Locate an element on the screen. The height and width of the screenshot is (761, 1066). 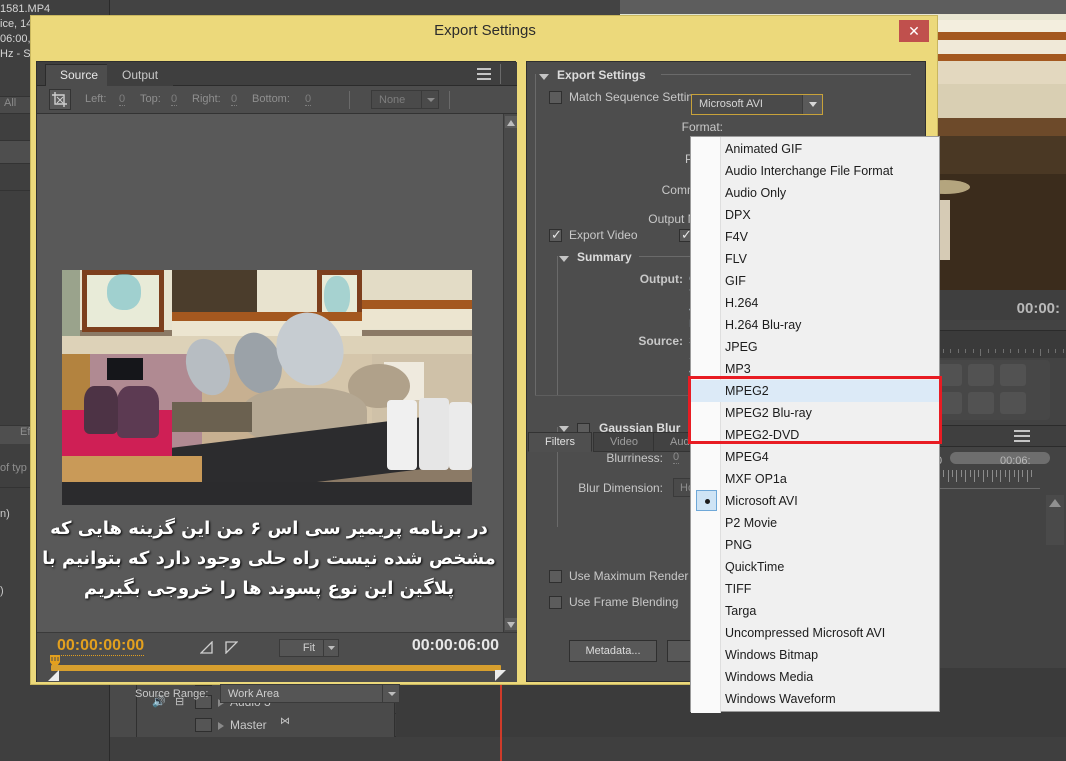
source-range-row: Source Range: Work Area is located at coordinates (277, 697).